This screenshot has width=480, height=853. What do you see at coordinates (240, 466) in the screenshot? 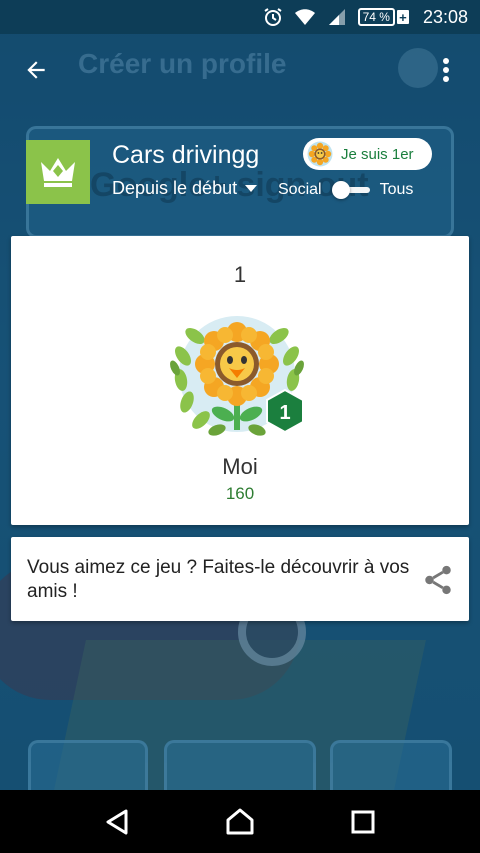
I see `player-name: Moi` at bounding box center [240, 466].